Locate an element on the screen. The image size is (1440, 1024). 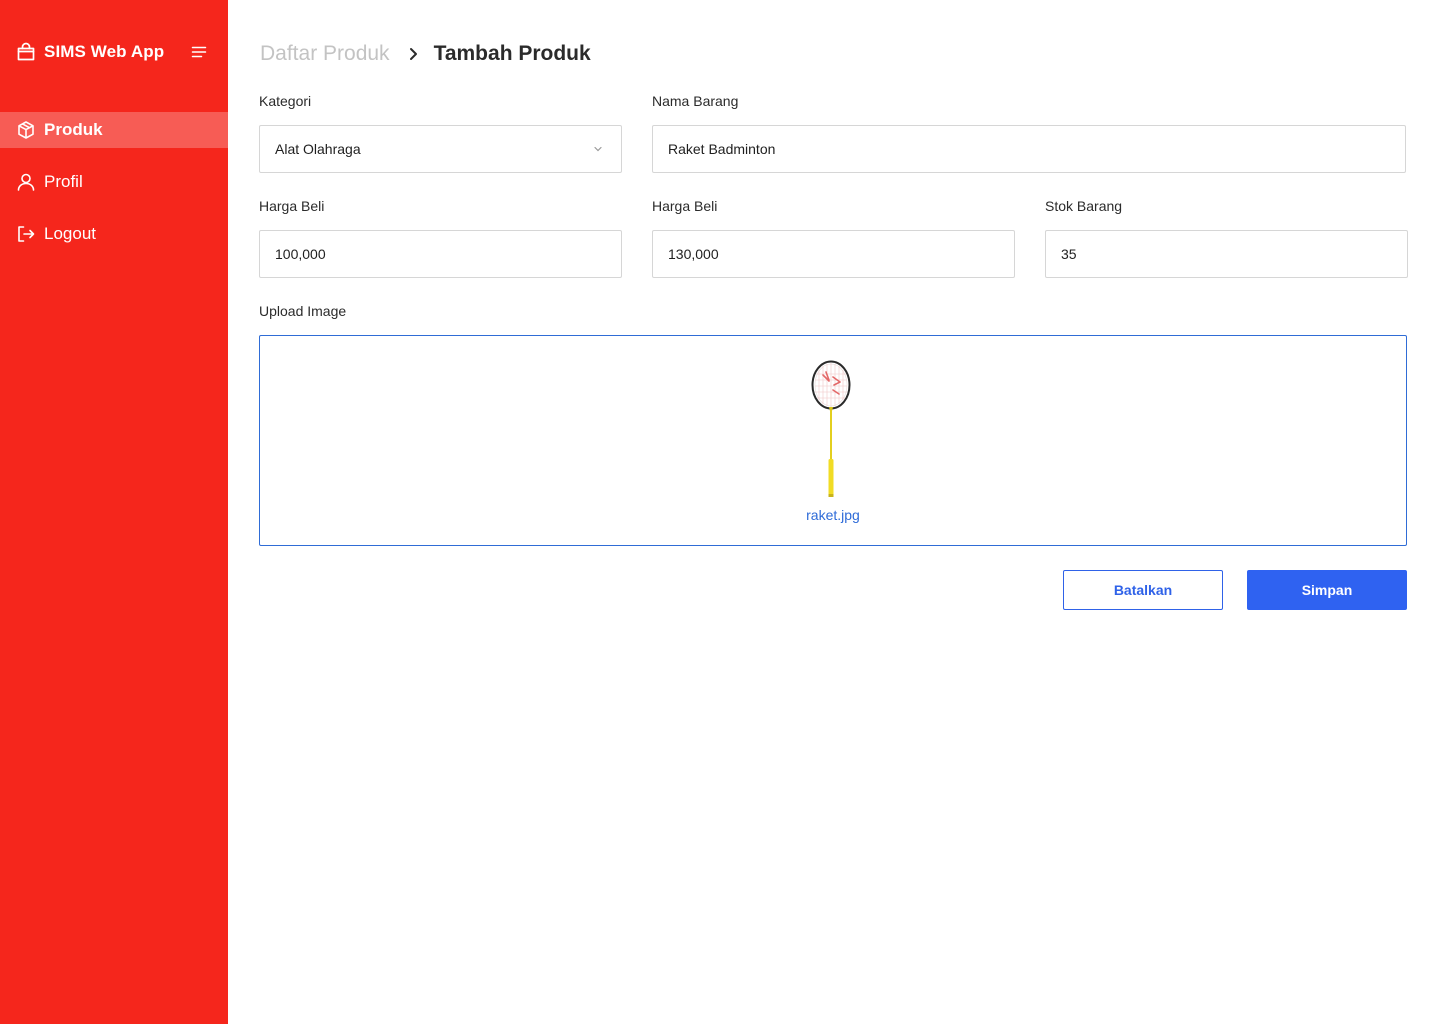
stok-barang-value: 35 is located at coordinates (1069, 254).